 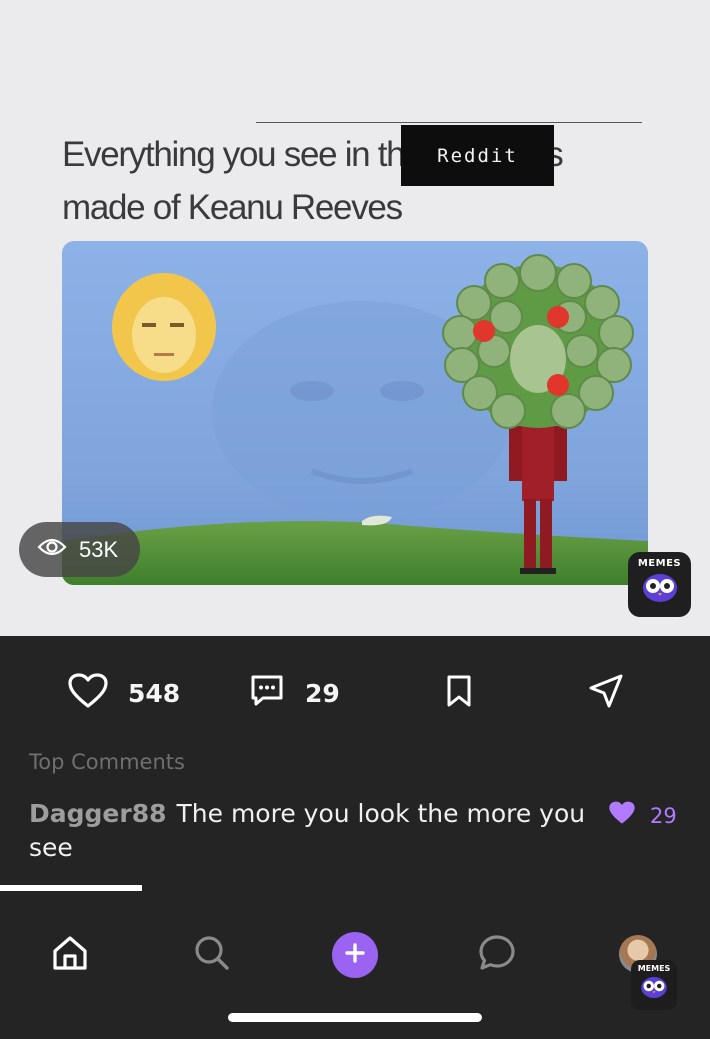 I want to click on divider, so click(x=449, y=122).